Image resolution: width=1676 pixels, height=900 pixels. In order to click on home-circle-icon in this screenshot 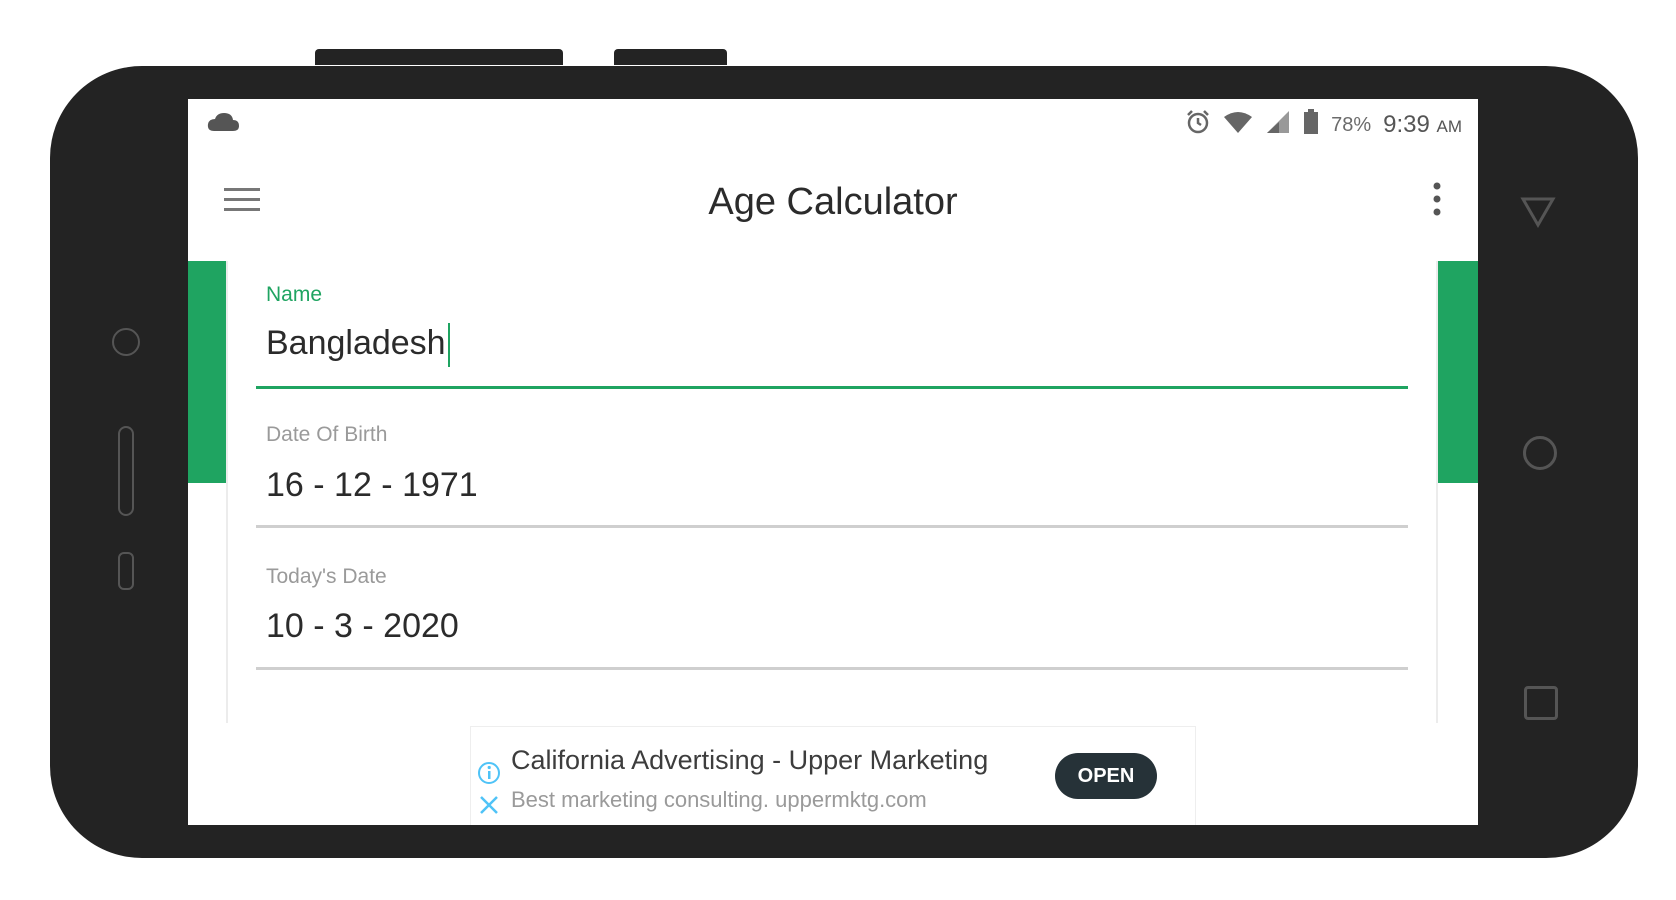, I will do `click(1540, 453)`.